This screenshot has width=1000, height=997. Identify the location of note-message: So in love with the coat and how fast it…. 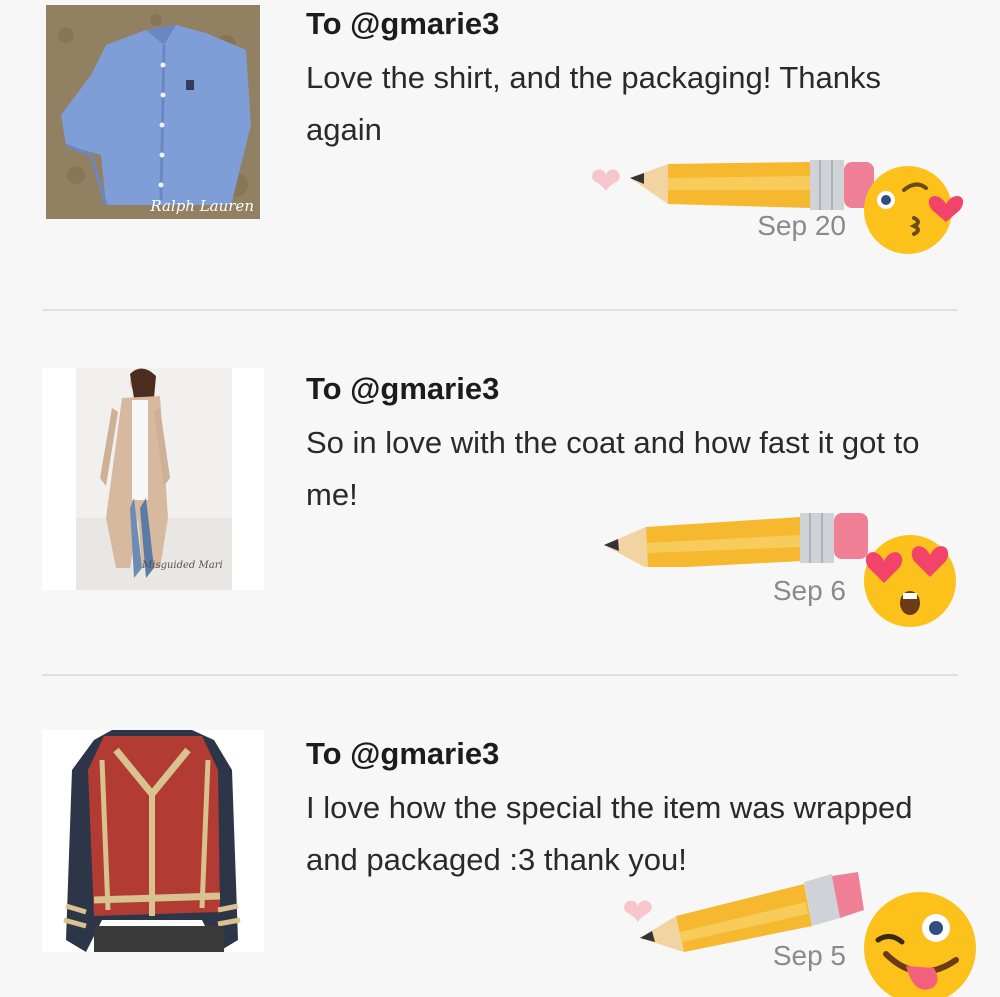
(613, 468).